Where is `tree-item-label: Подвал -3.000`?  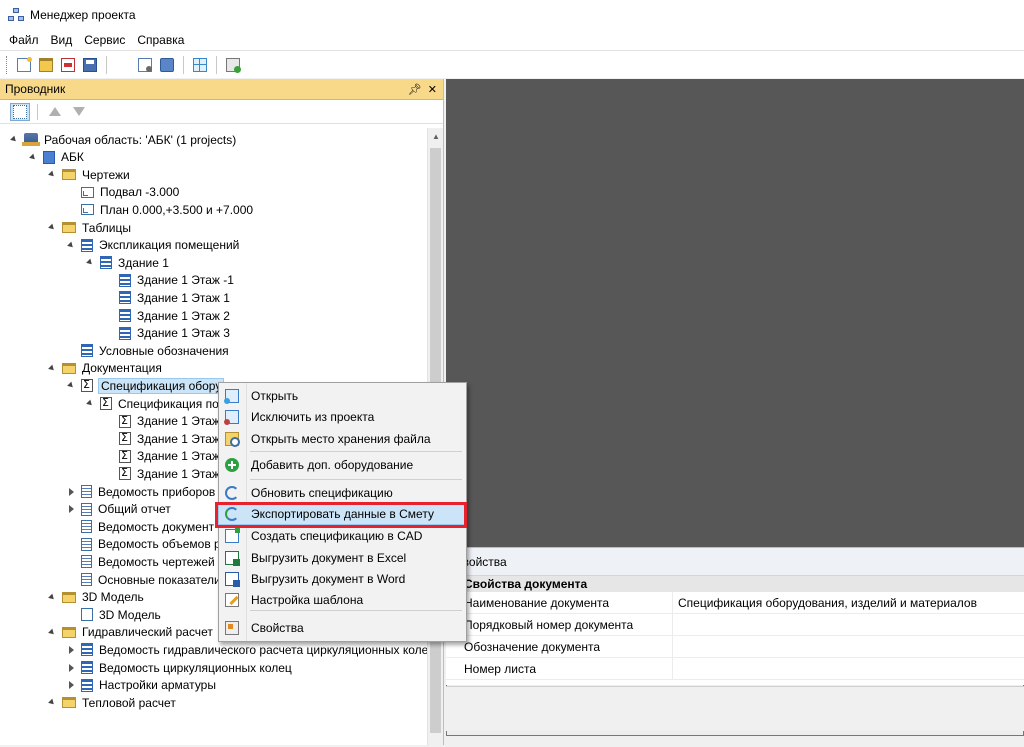 tree-item-label: Подвал -3.000 is located at coordinates (140, 192).